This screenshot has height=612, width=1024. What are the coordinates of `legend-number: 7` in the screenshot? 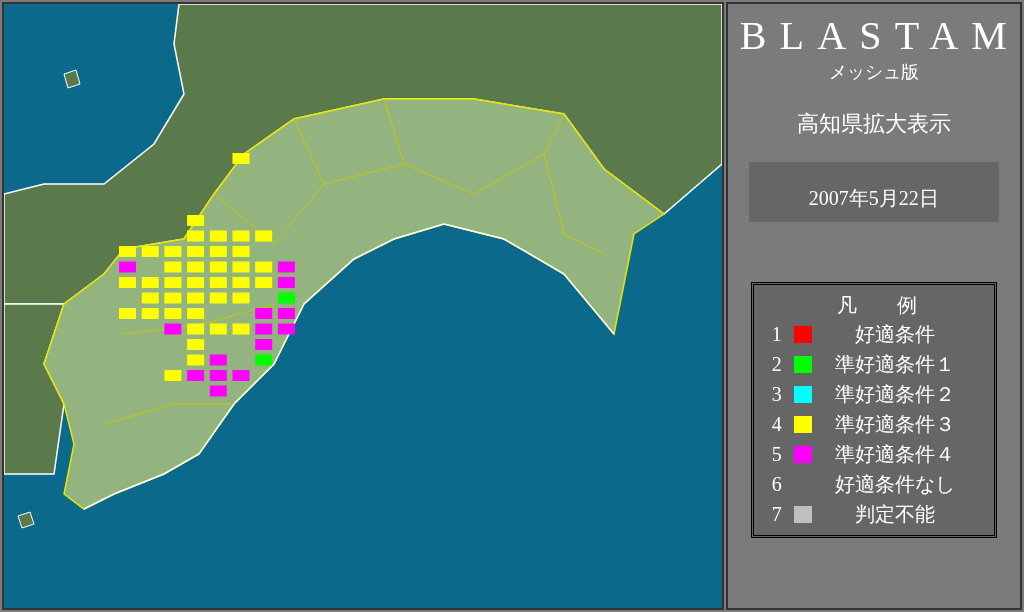 It's located at (777, 514).